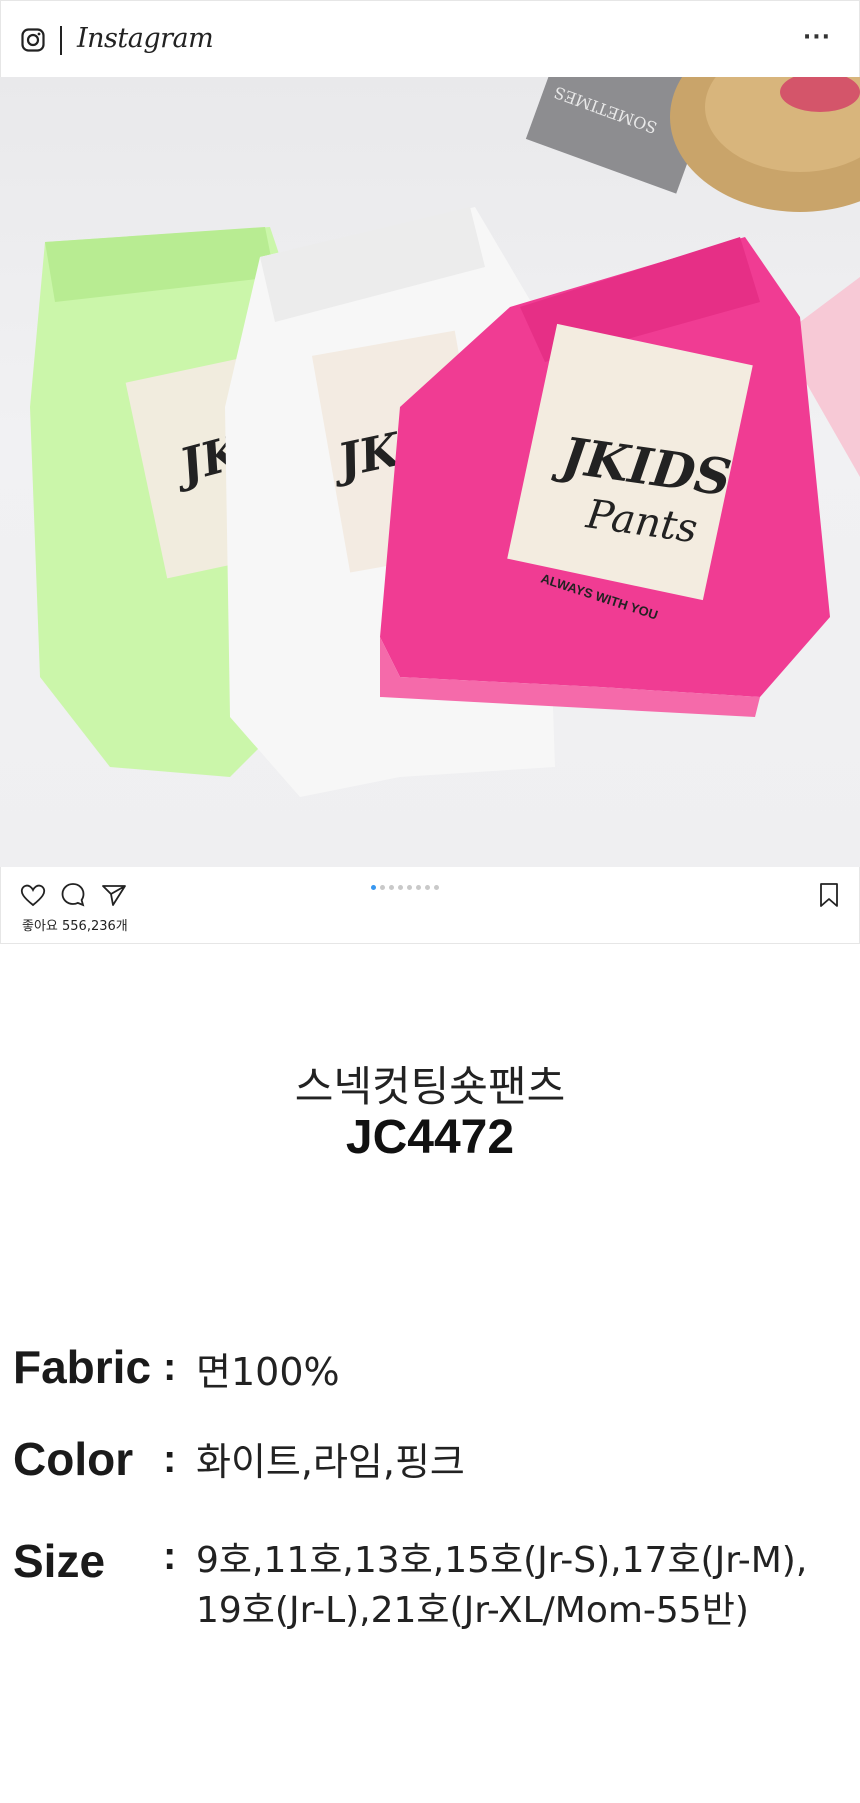  What do you see at coordinates (33, 895) in the screenshot?
I see `heart-icon` at bounding box center [33, 895].